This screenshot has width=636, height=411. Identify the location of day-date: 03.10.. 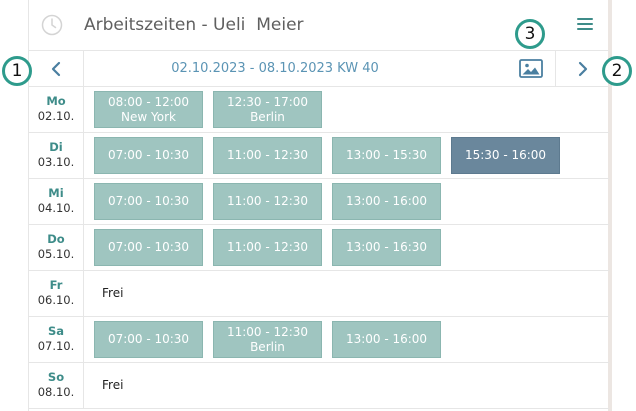
(56, 162).